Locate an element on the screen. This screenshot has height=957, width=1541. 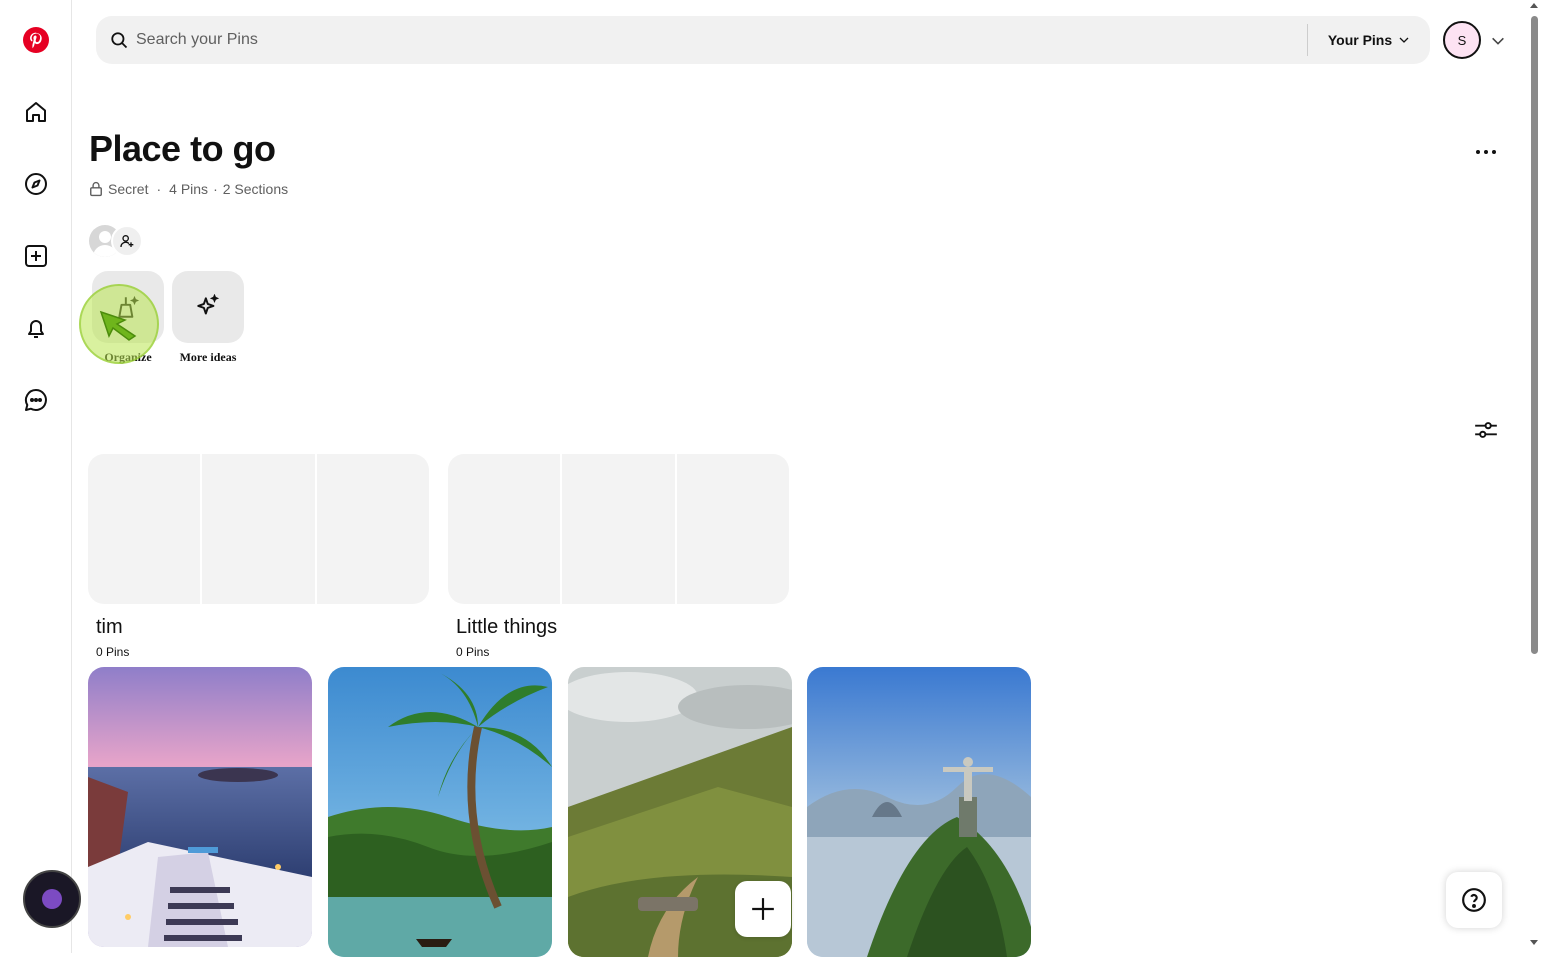
explore-compass-icon is located at coordinates (36, 184).